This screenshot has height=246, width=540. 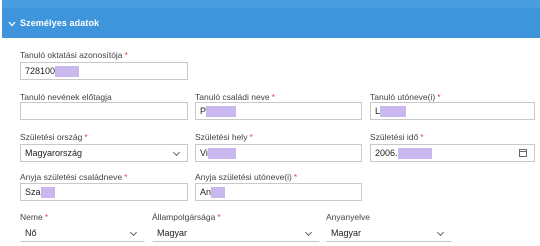 I want to click on szuletesi-hely-input: Vi, so click(x=278, y=153).